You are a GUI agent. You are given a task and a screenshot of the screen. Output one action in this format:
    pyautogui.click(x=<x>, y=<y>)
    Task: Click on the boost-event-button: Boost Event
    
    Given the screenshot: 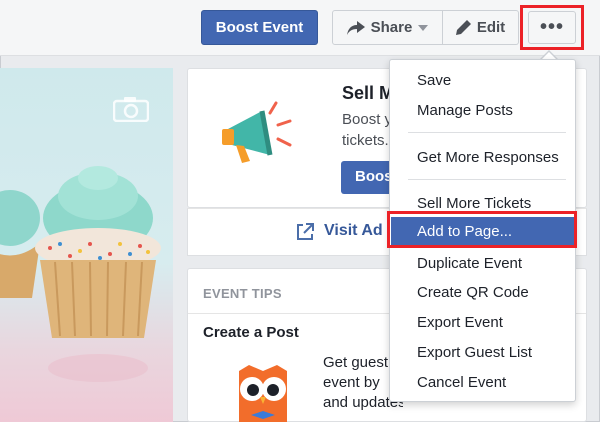 What is the action you would take?
    pyautogui.click(x=259, y=27)
    